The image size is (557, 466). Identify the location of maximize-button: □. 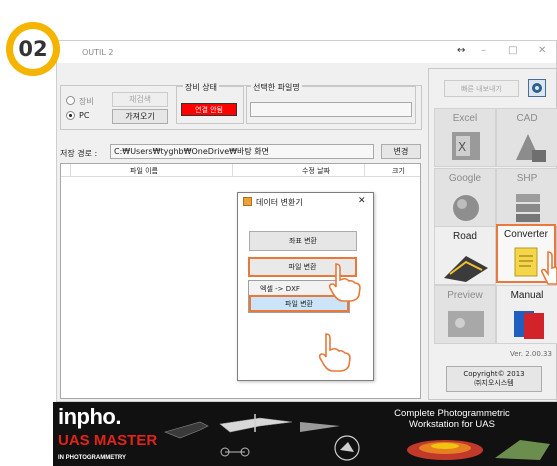
(512, 50).